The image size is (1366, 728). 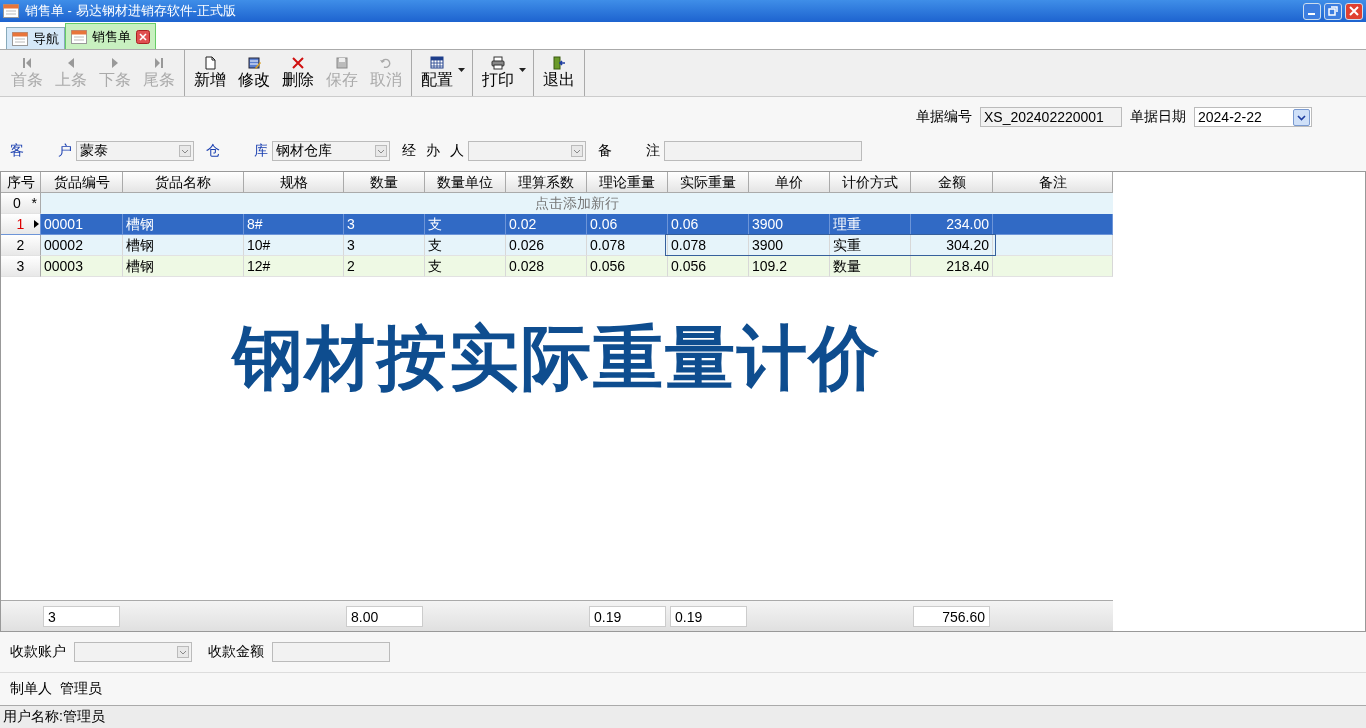 What do you see at coordinates (951, 616) in the screenshot?
I see `total-field: 756.60` at bounding box center [951, 616].